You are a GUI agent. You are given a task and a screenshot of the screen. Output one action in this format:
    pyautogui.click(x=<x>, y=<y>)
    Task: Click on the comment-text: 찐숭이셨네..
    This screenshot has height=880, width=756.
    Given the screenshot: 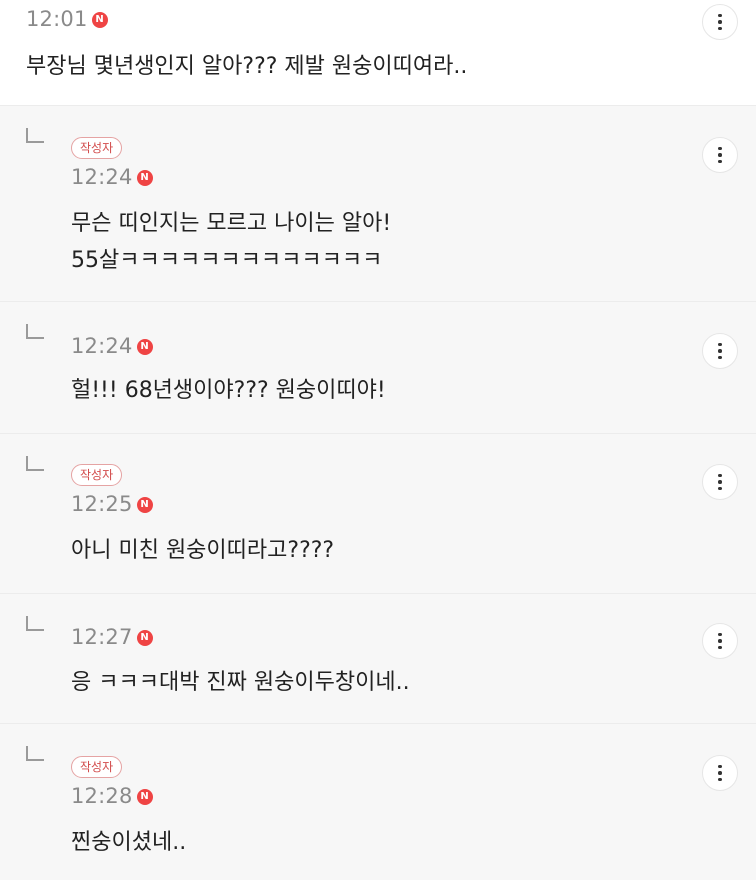 What is the action you would take?
    pyautogui.click(x=129, y=842)
    